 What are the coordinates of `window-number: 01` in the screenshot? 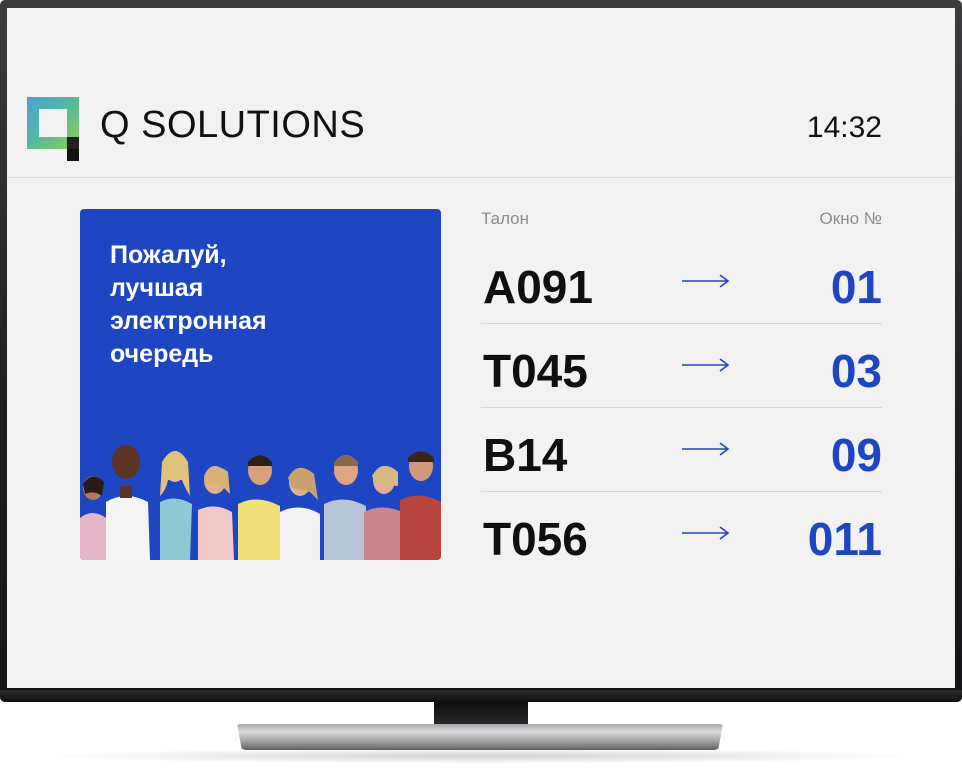 It's located at (856, 287).